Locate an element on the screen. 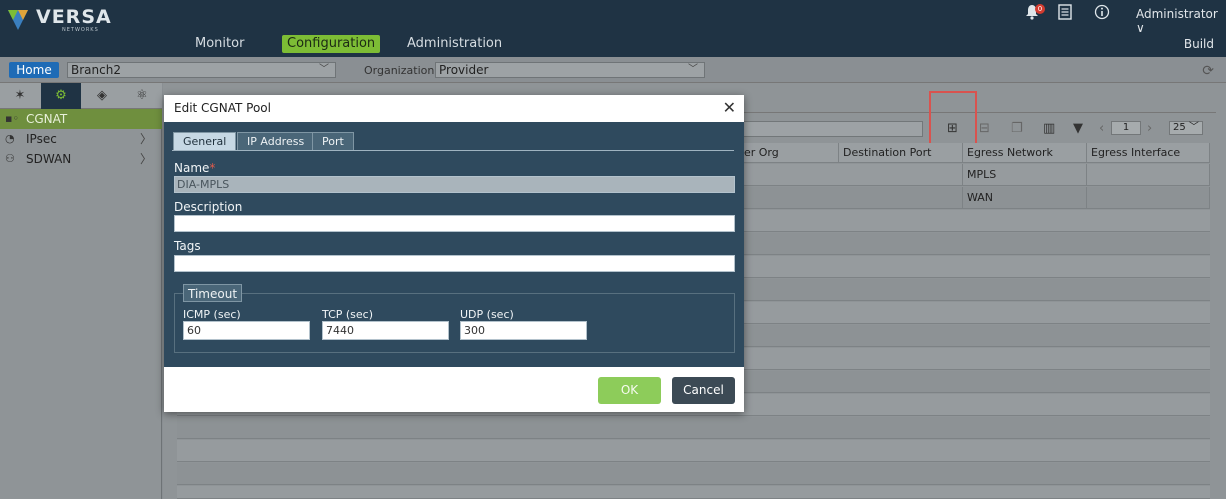  notification-count-badge: 0 is located at coordinates (1040, 9).